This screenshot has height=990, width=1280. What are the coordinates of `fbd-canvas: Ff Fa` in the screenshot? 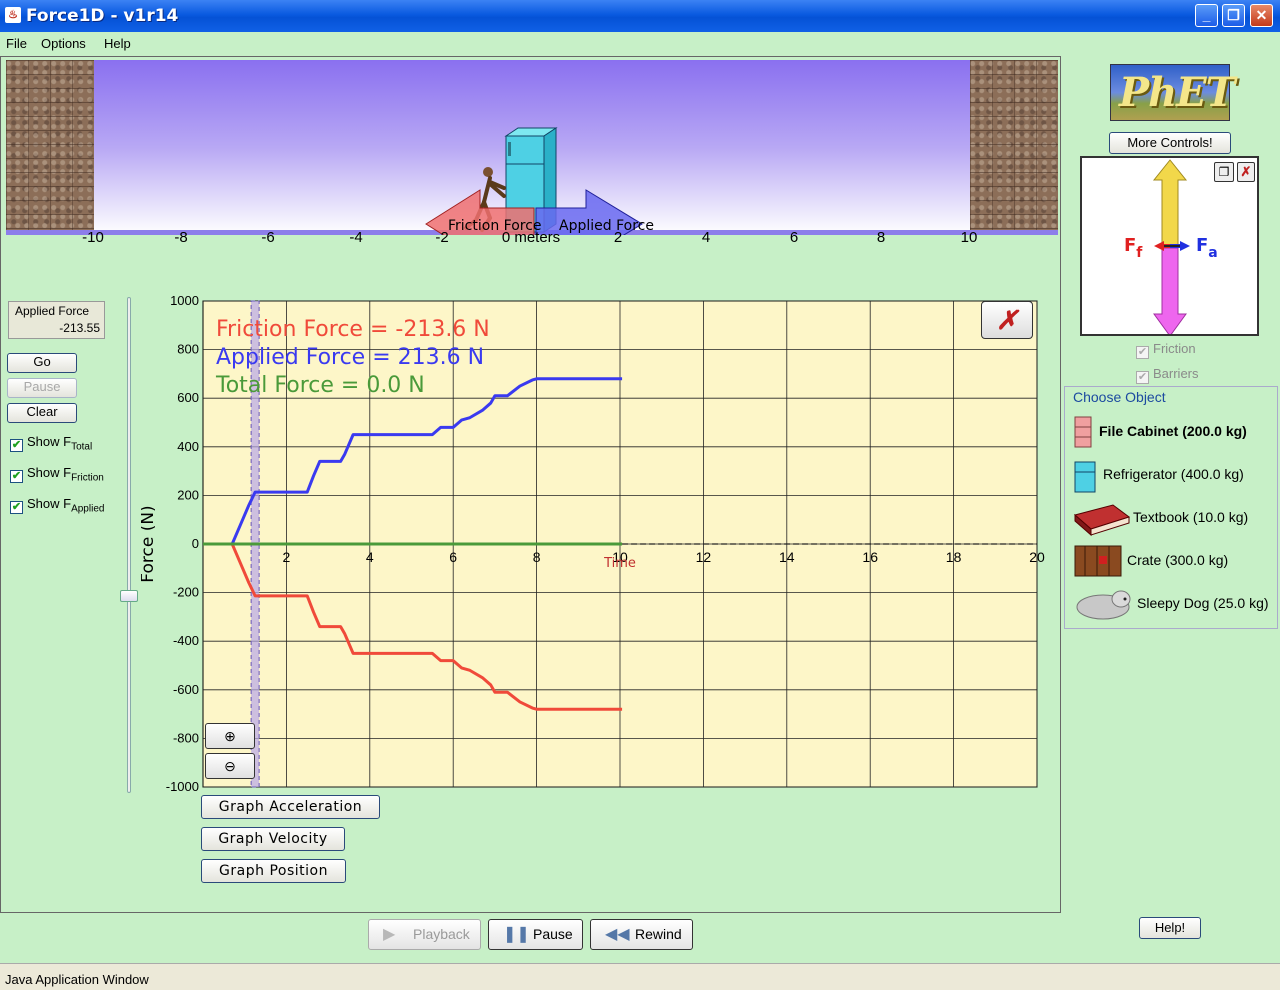 It's located at (1171, 248).